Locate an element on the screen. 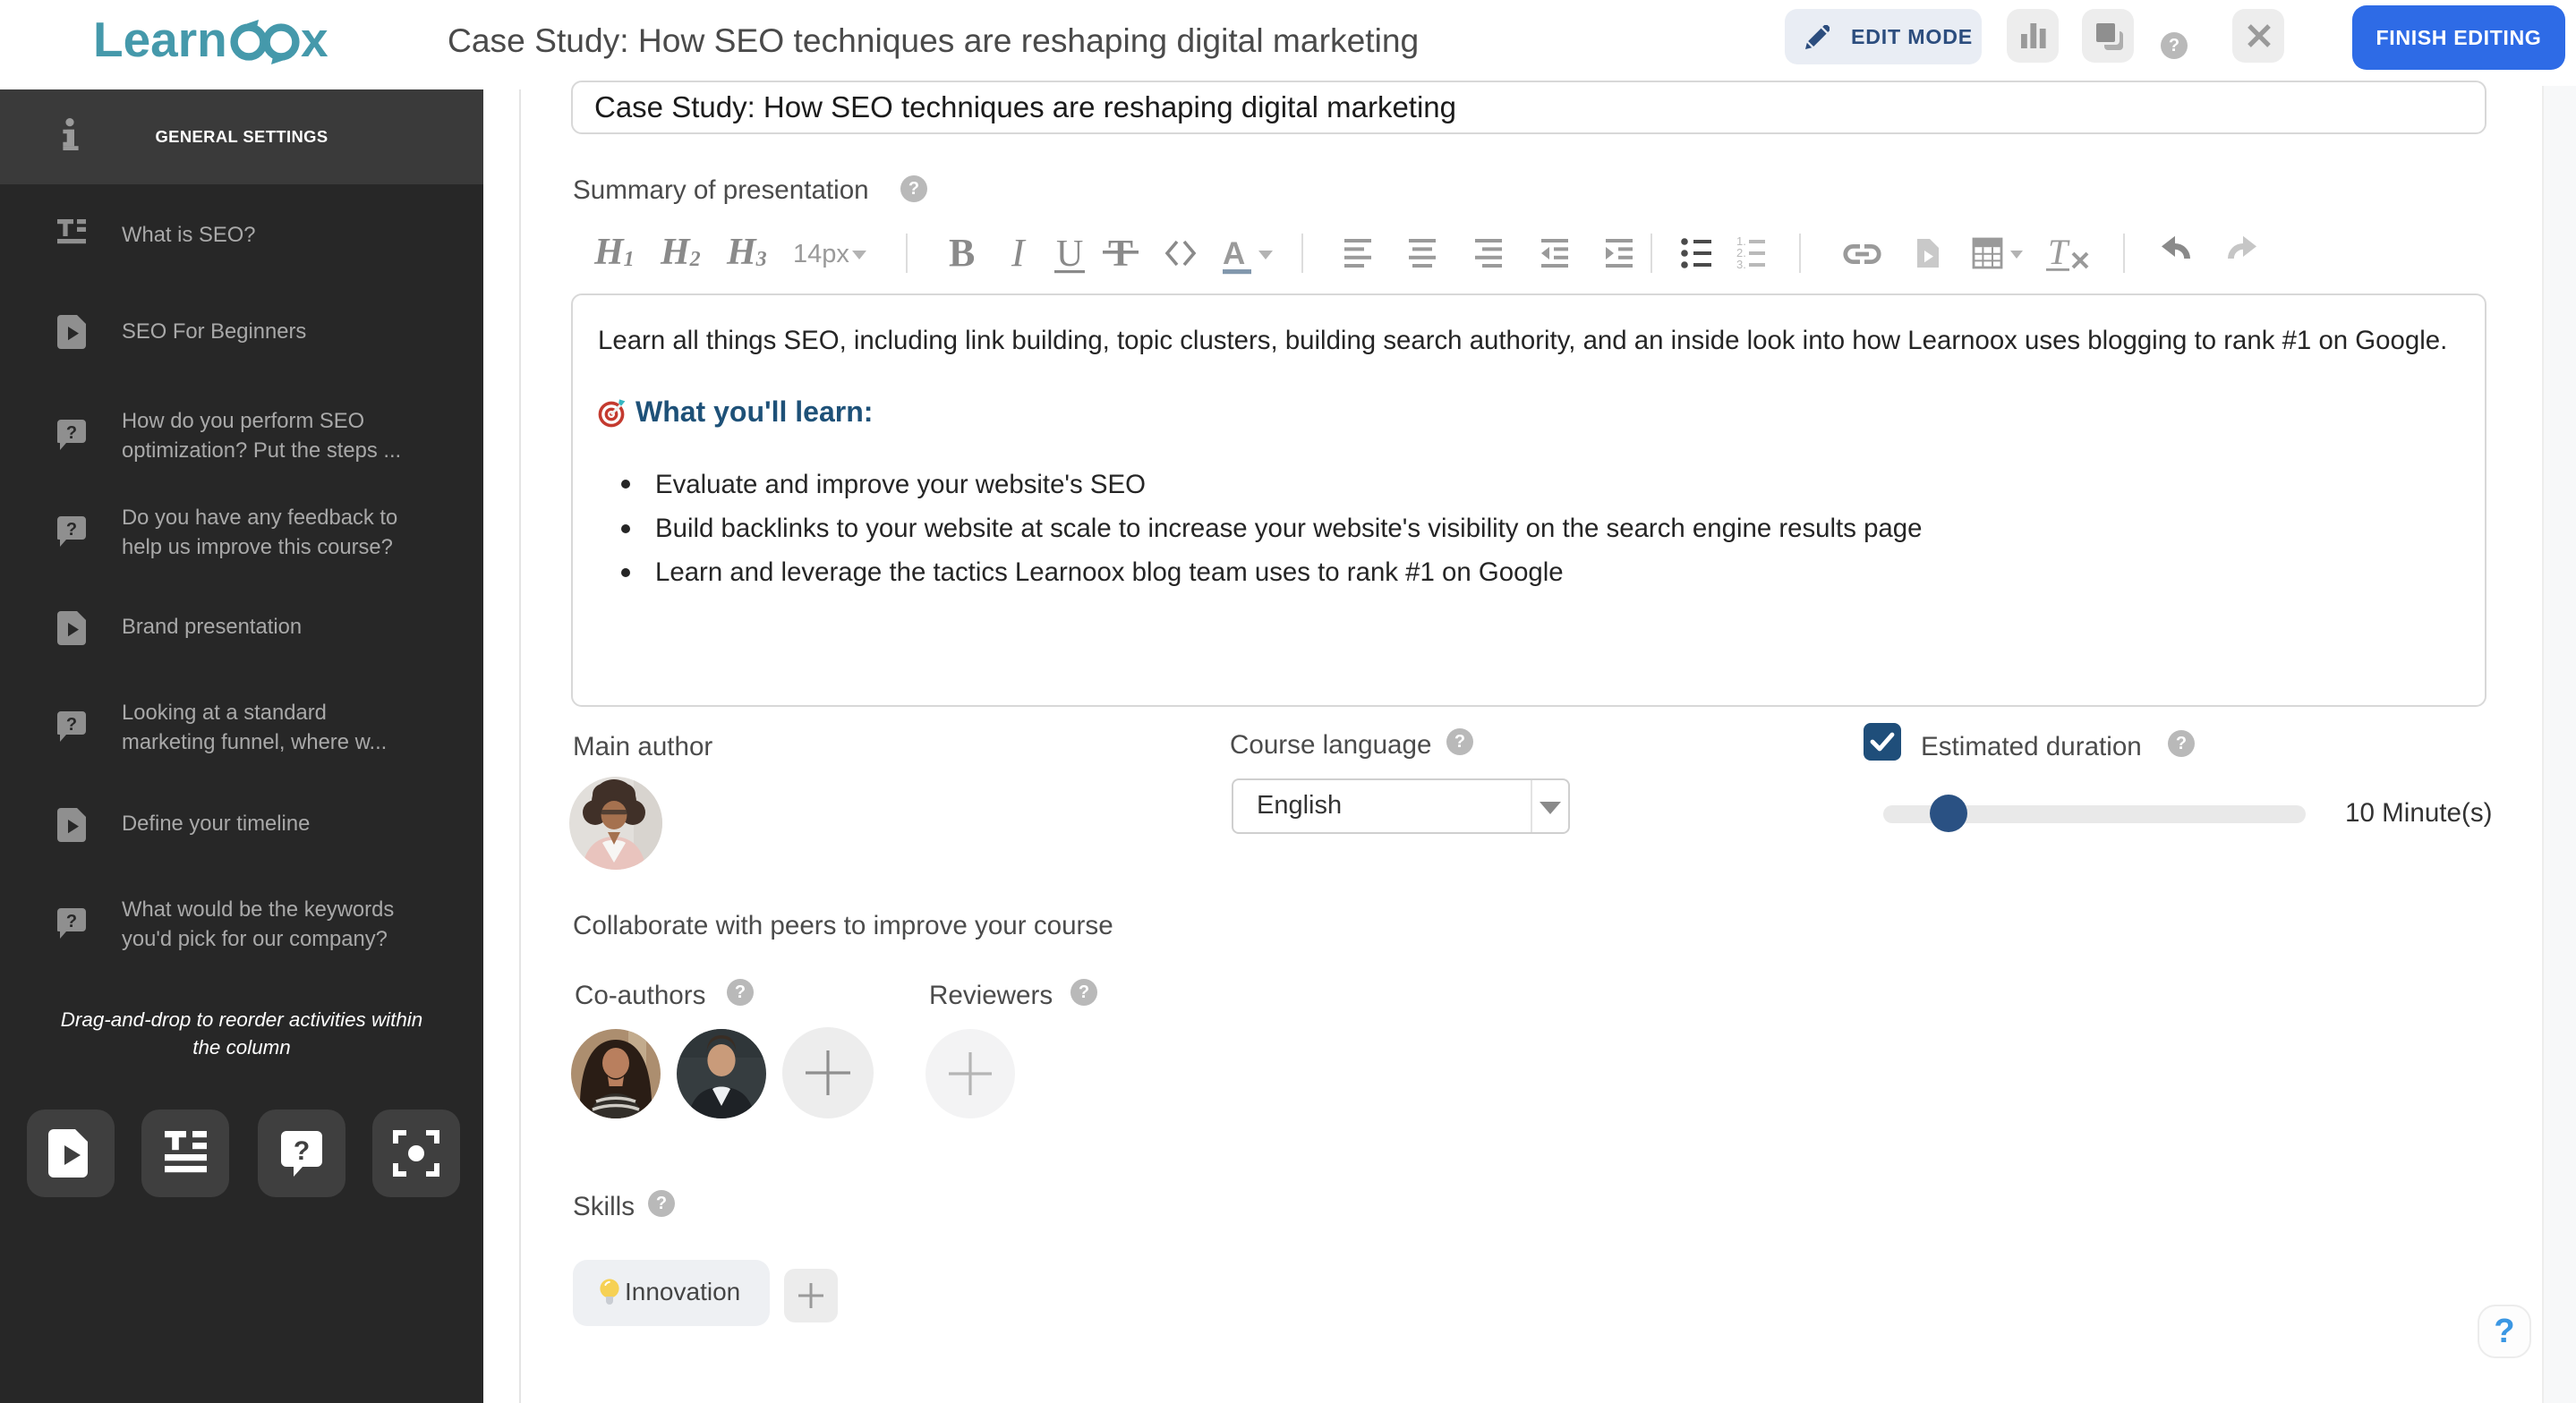 This screenshot has height=1403, width=2576. svg-text: 14px is located at coordinates (821, 254).